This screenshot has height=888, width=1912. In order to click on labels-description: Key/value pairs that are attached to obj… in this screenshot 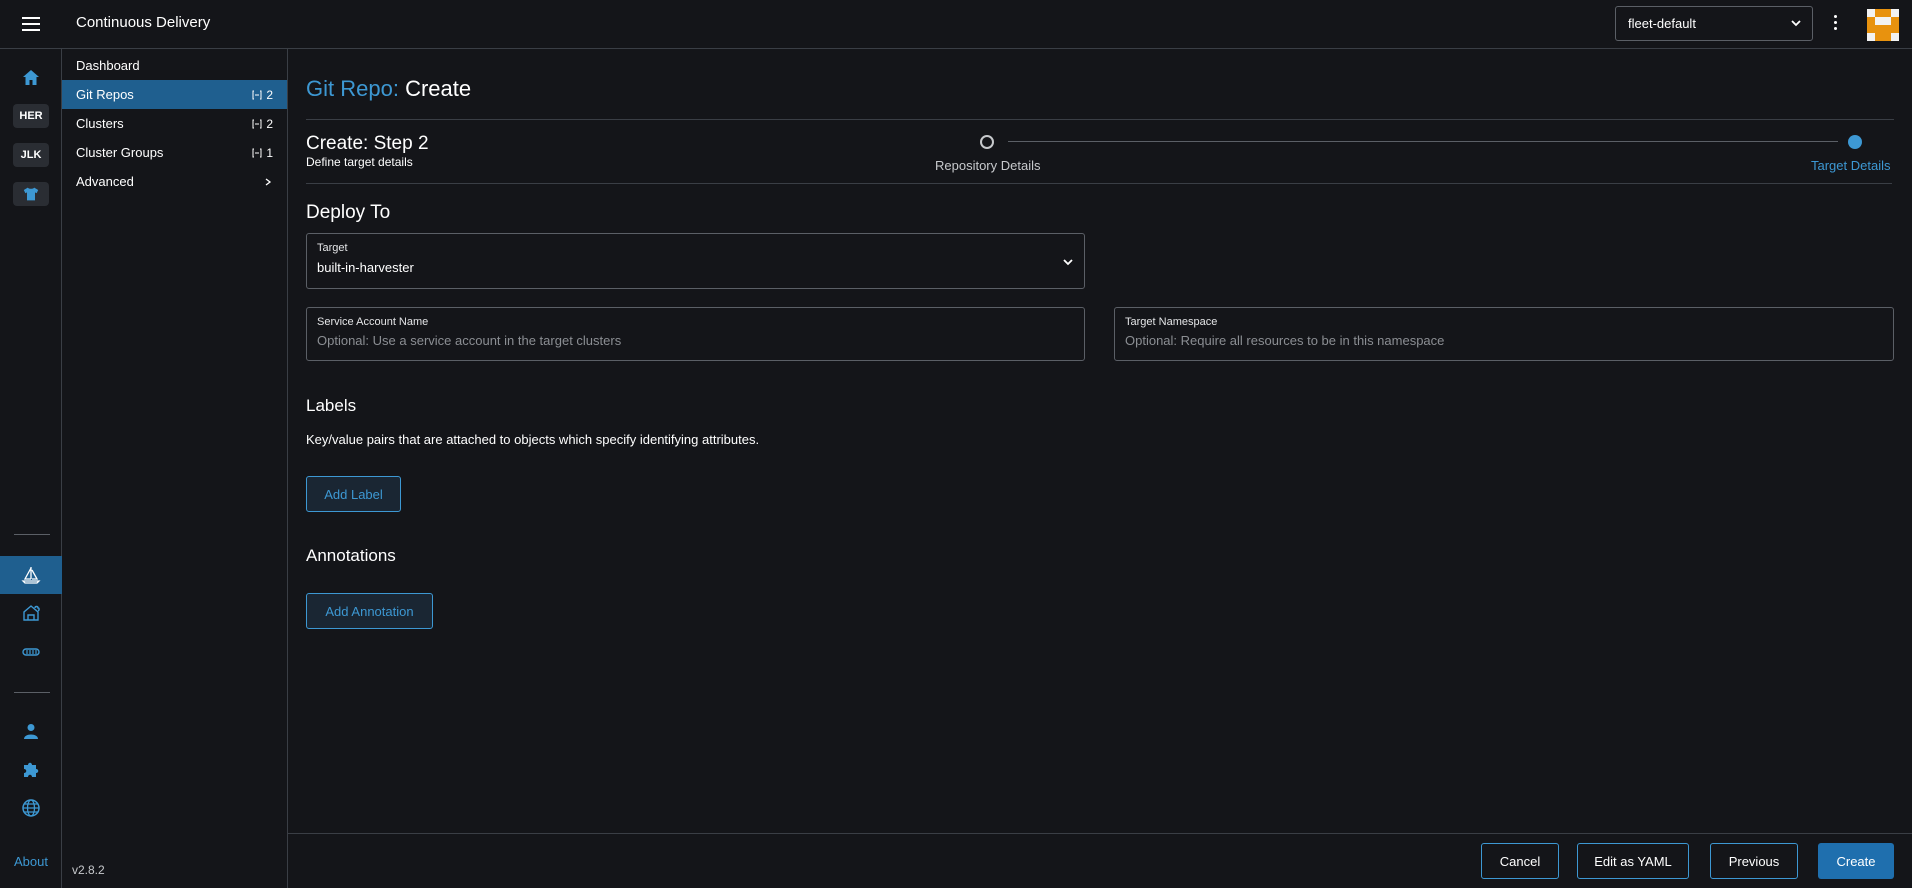, I will do `click(533, 439)`.